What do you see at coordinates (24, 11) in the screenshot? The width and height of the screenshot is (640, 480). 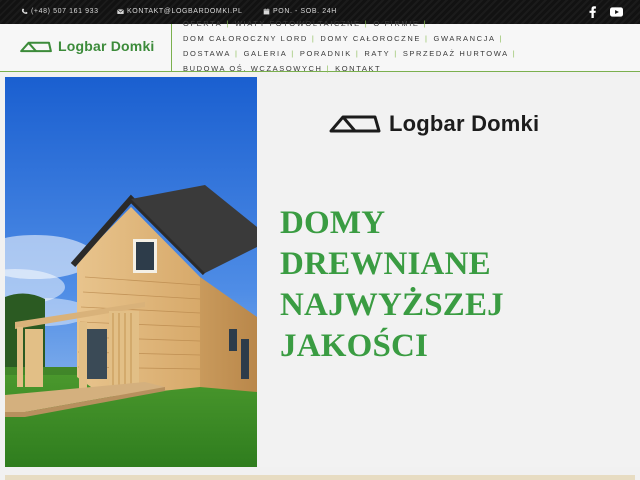 I see `phone-icon` at bounding box center [24, 11].